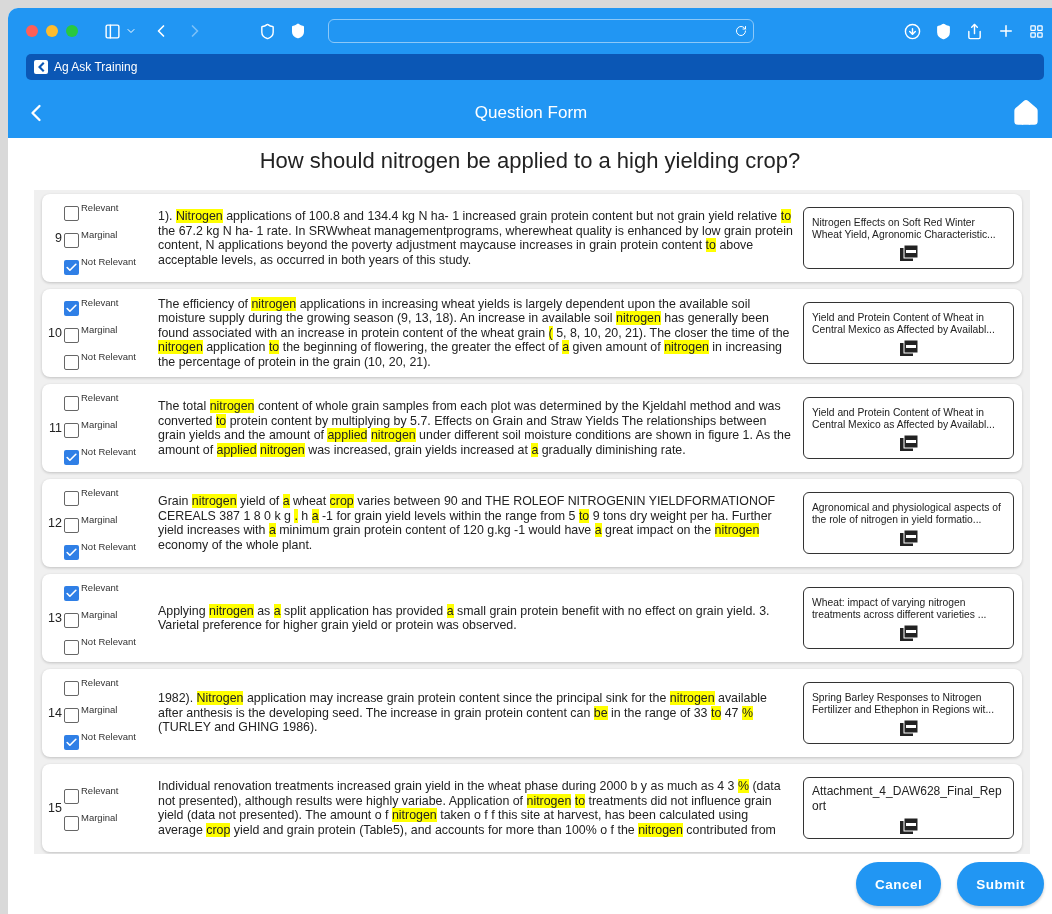 This screenshot has width=1052, height=914. I want to click on address-field, so click(541, 31).